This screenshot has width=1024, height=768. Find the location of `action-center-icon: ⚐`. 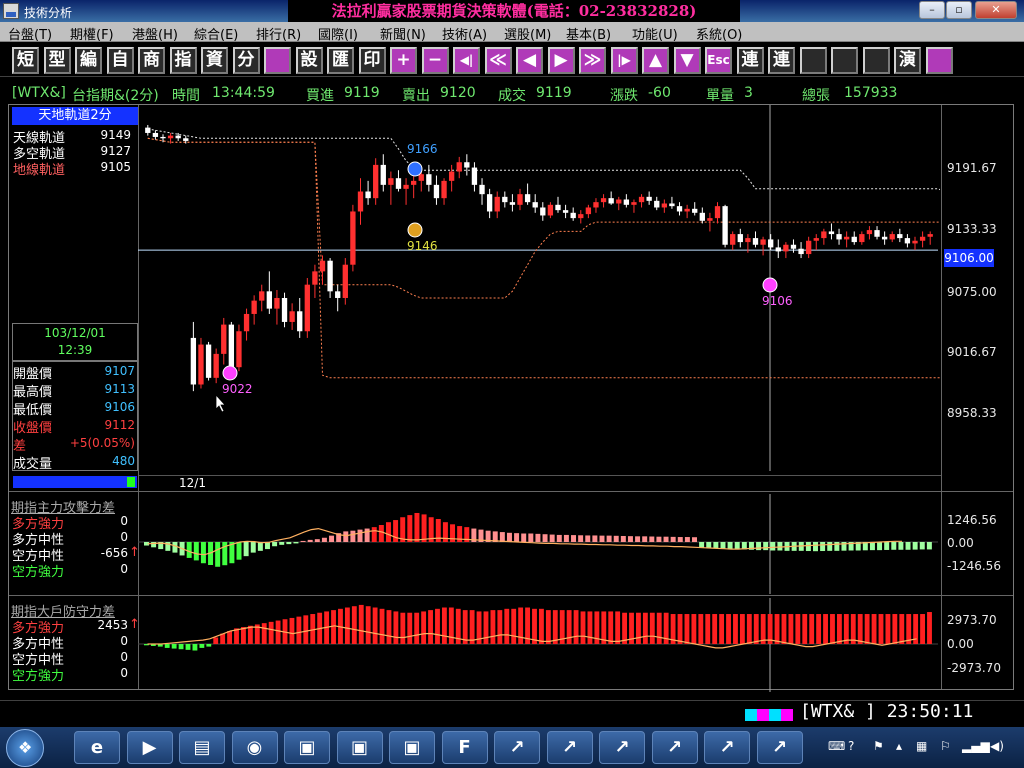

action-center-icon: ⚐ is located at coordinates (945, 746).